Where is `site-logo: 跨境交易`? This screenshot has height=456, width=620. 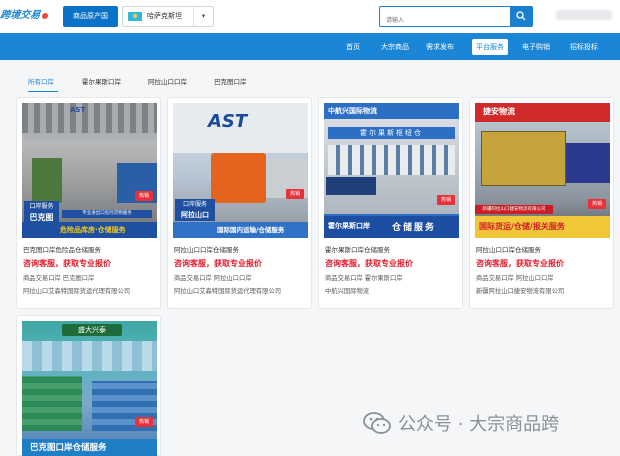
site-logo: 跨境交易 is located at coordinates (28, 16).